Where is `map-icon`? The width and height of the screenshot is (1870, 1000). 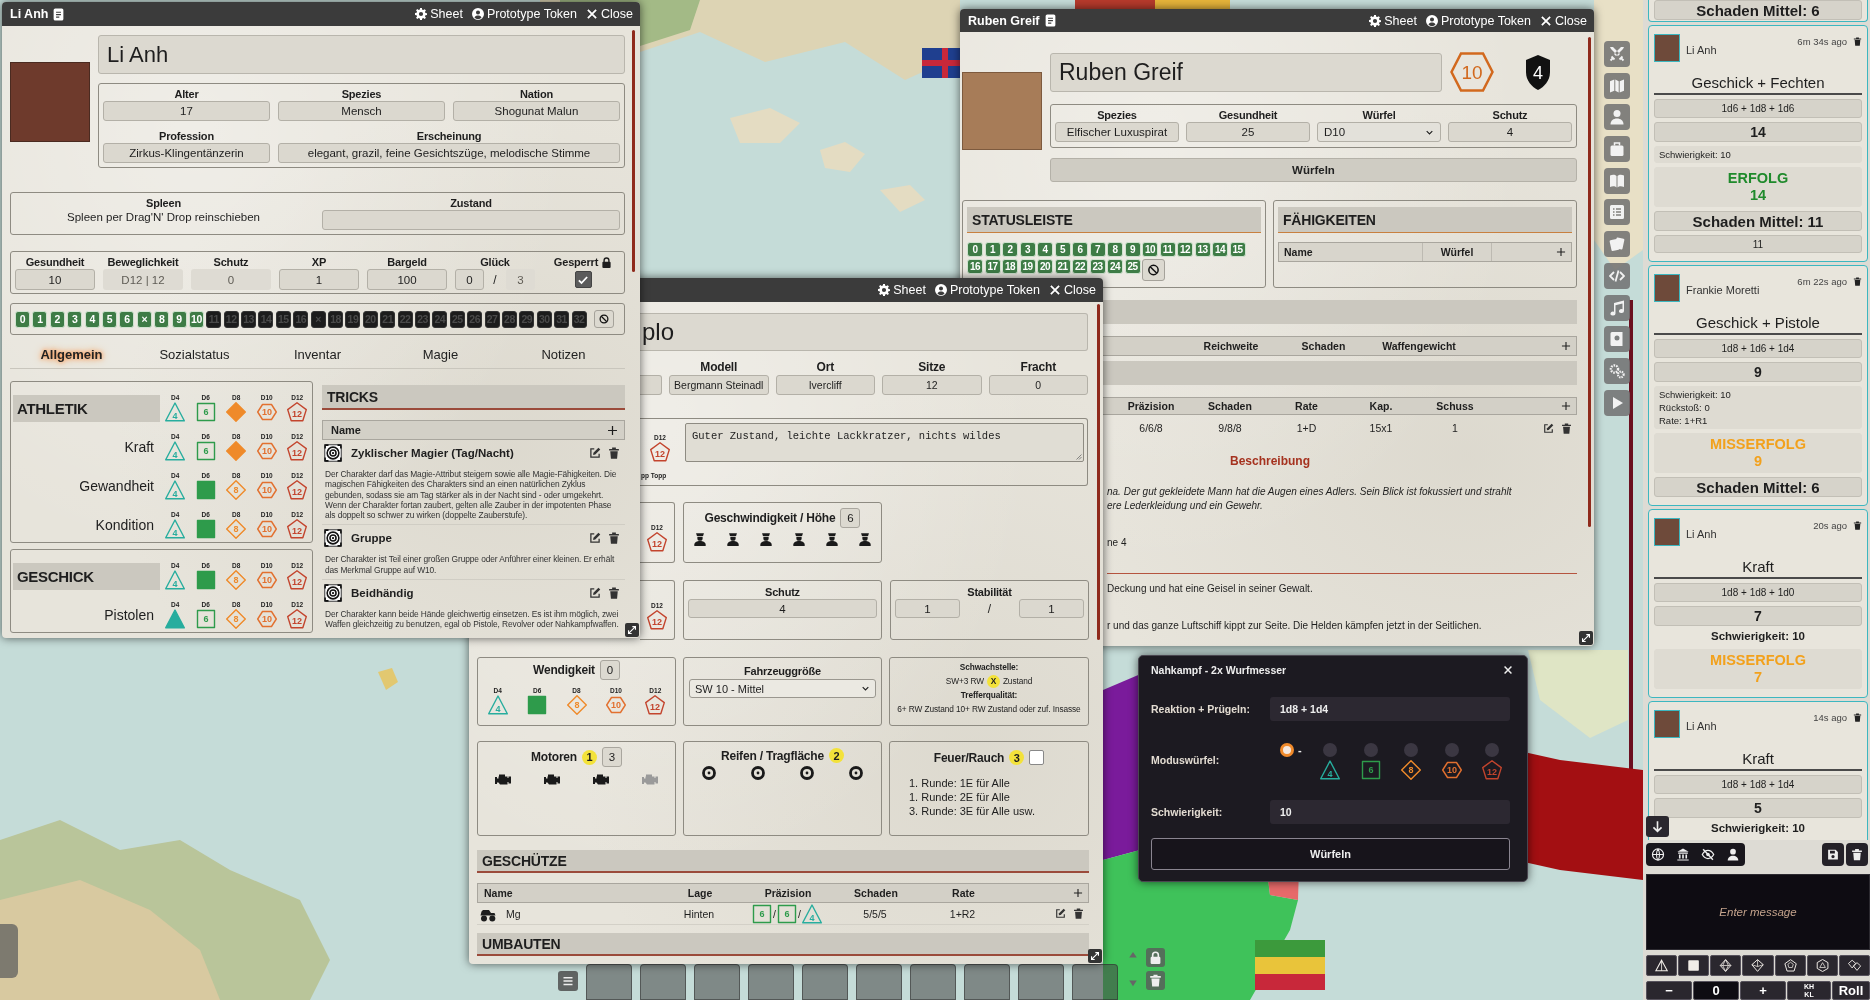
map-icon is located at coordinates (1617, 85).